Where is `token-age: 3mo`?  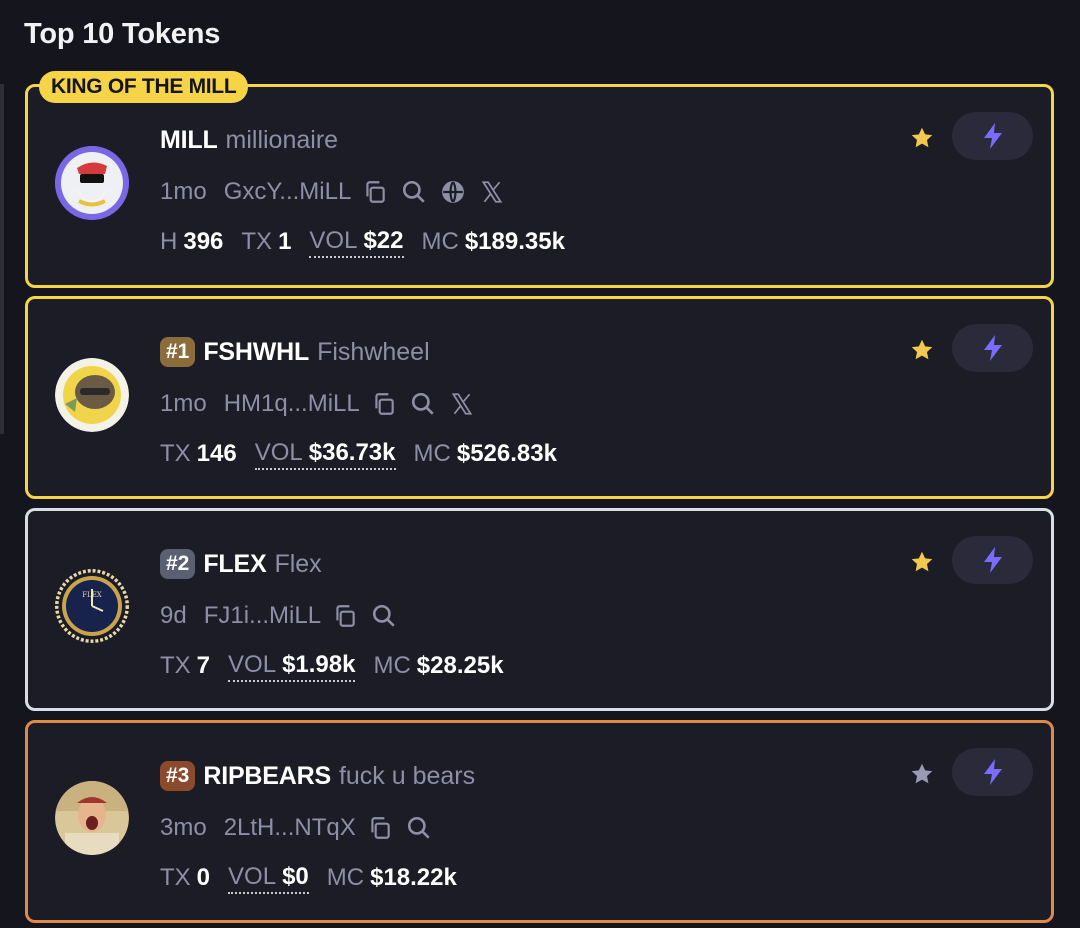 token-age: 3mo is located at coordinates (183, 827).